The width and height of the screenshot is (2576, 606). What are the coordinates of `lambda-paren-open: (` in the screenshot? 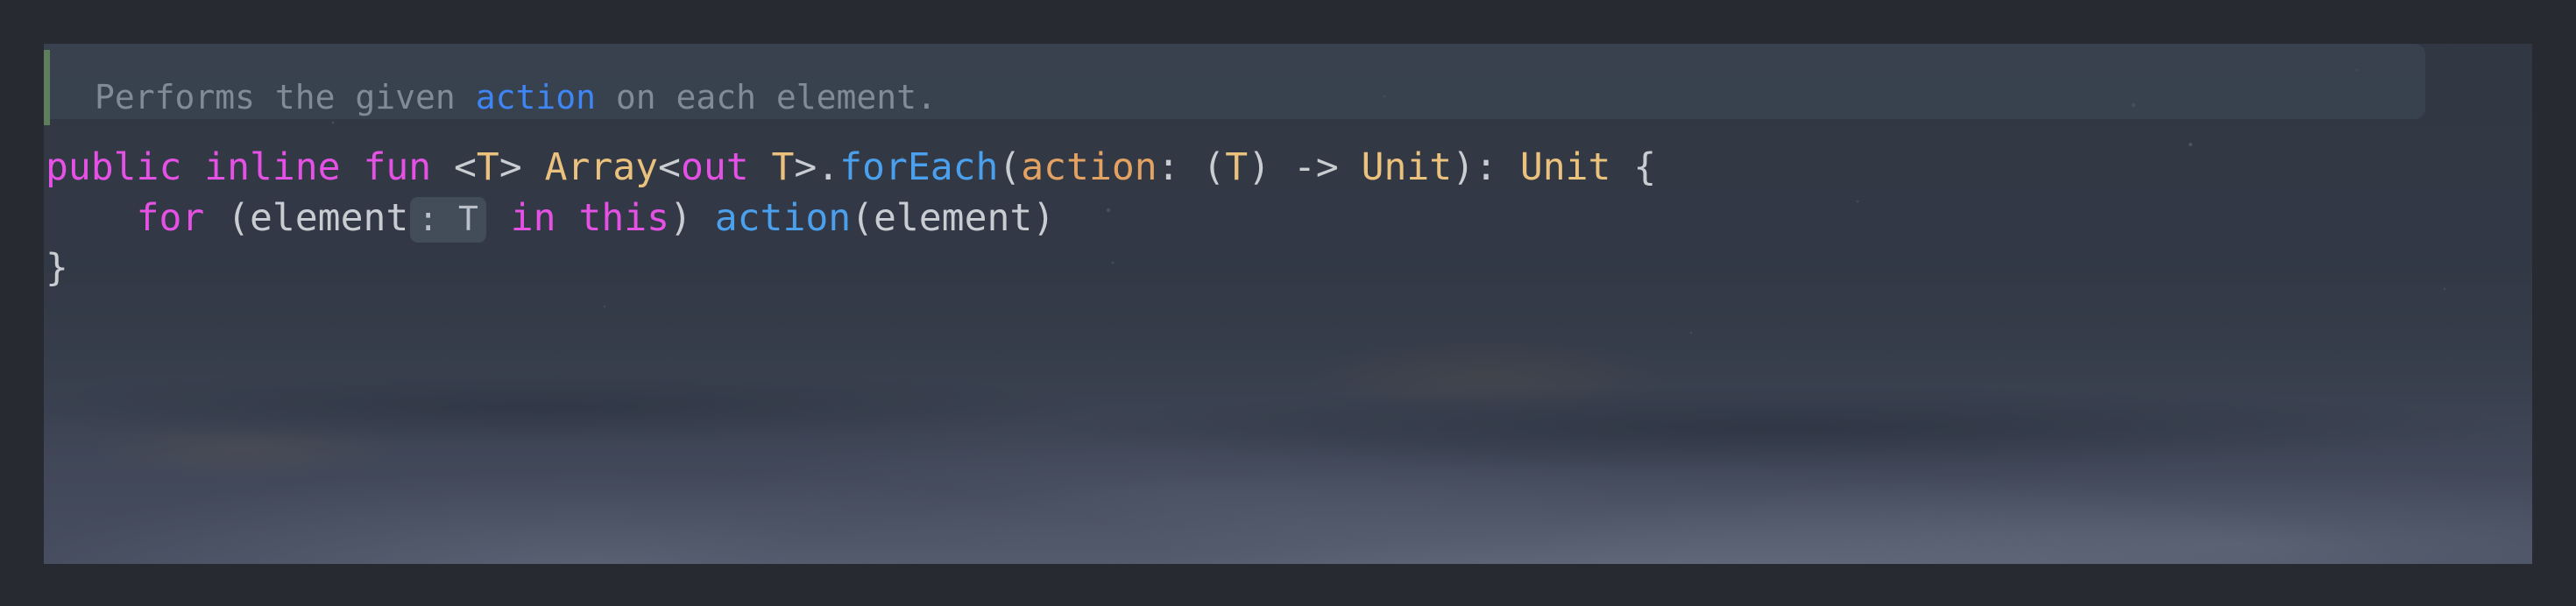 It's located at (1214, 167).